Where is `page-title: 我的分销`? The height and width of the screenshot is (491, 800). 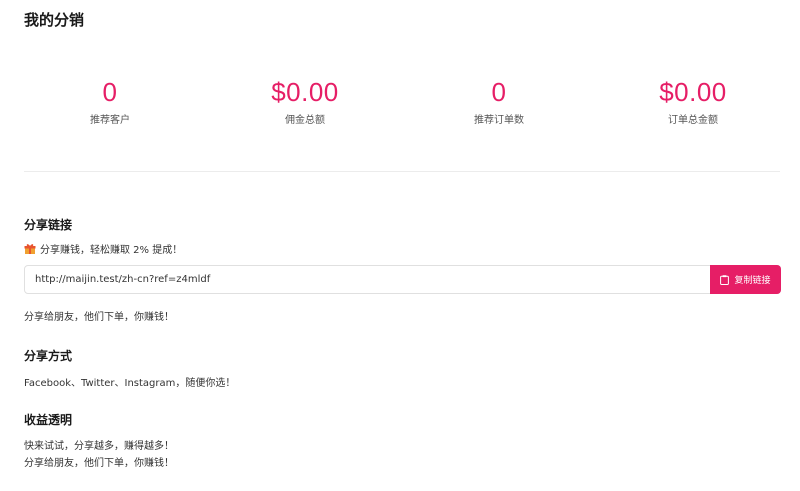 page-title: 我的分销 is located at coordinates (54, 20).